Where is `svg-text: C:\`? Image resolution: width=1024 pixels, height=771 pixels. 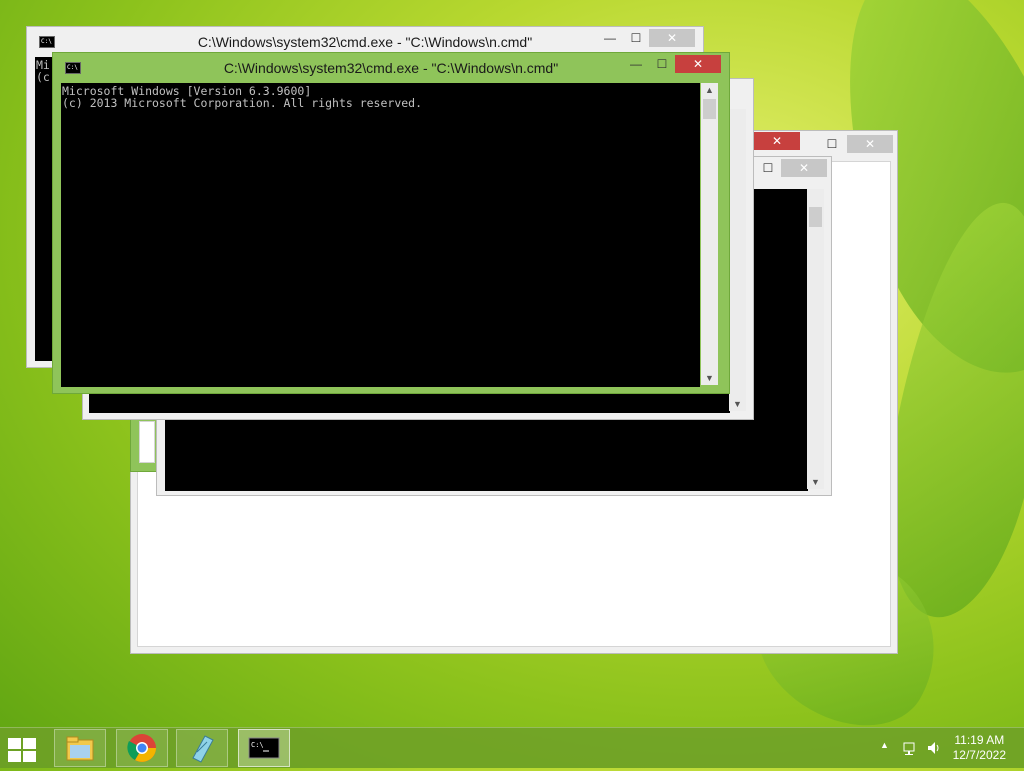 svg-text: C:\ is located at coordinates (257, 745).